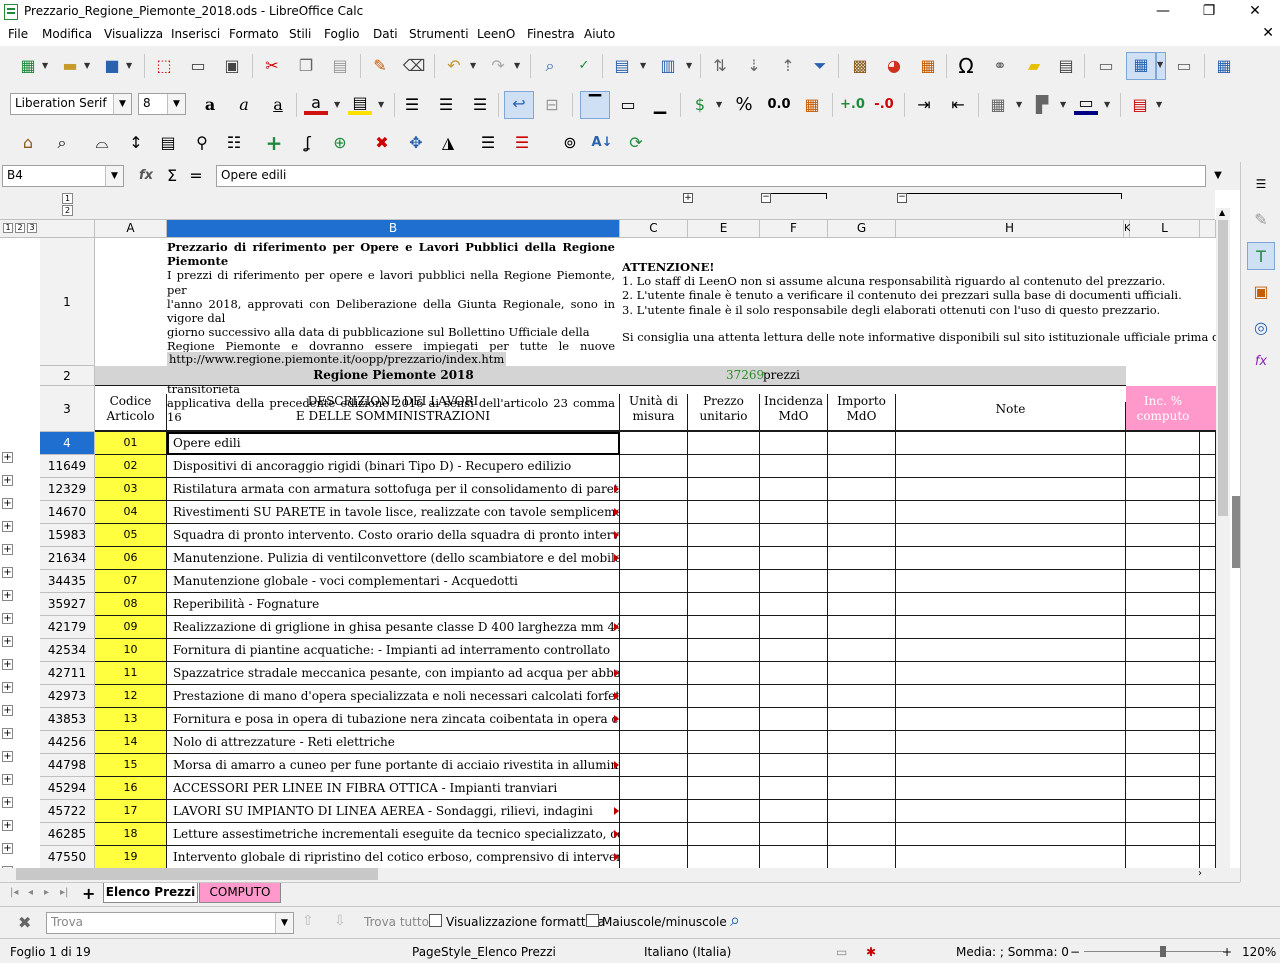 Image resolution: width=1280 pixels, height=963 pixels. I want to click on close-find-icon: ✖, so click(24, 922).